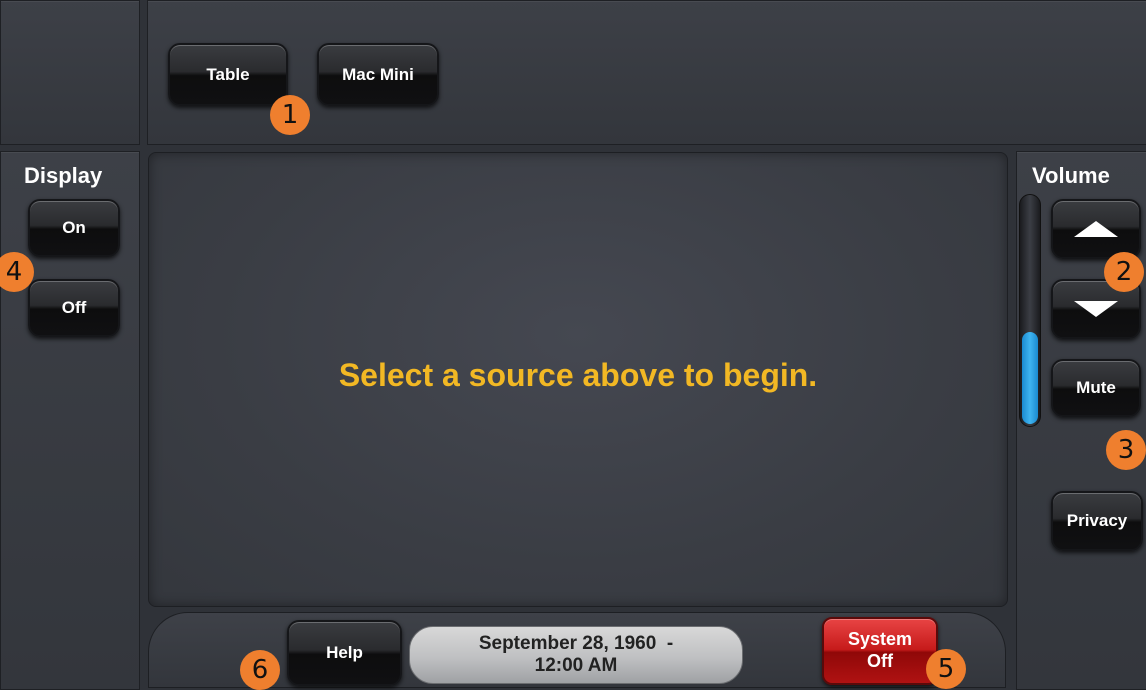 This screenshot has height=690, width=1146. What do you see at coordinates (576, 644) in the screenshot?
I see `date-text: September 28, 1960 -` at bounding box center [576, 644].